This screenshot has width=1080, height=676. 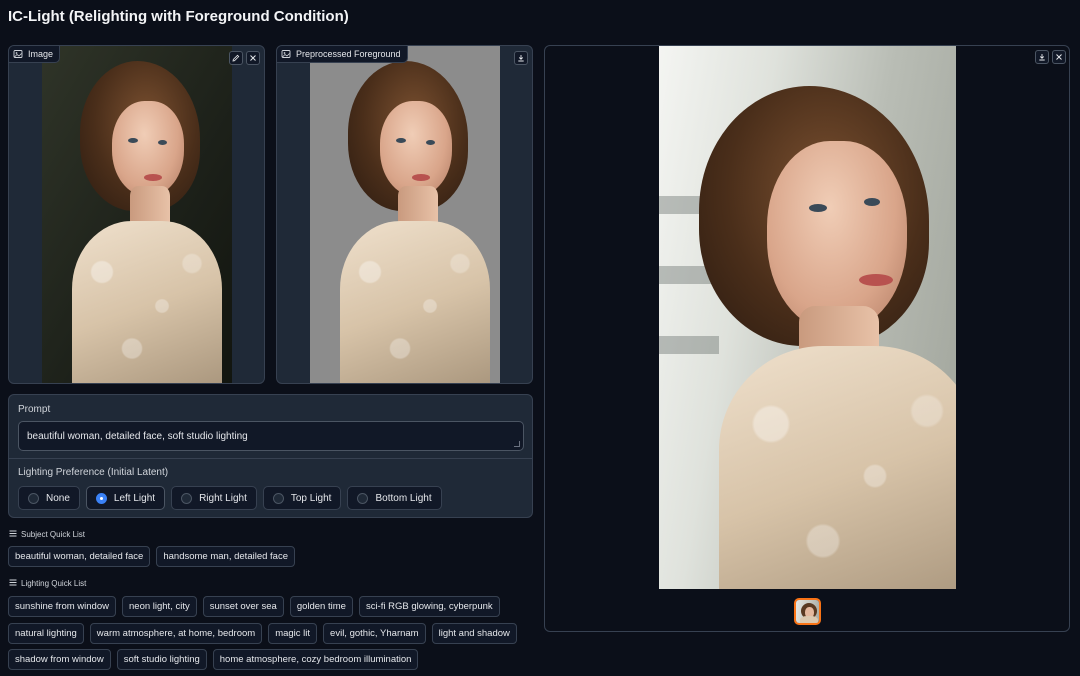 I want to click on lighting-chip: warm atmosphere, at home, bedroom, so click(x=176, y=633).